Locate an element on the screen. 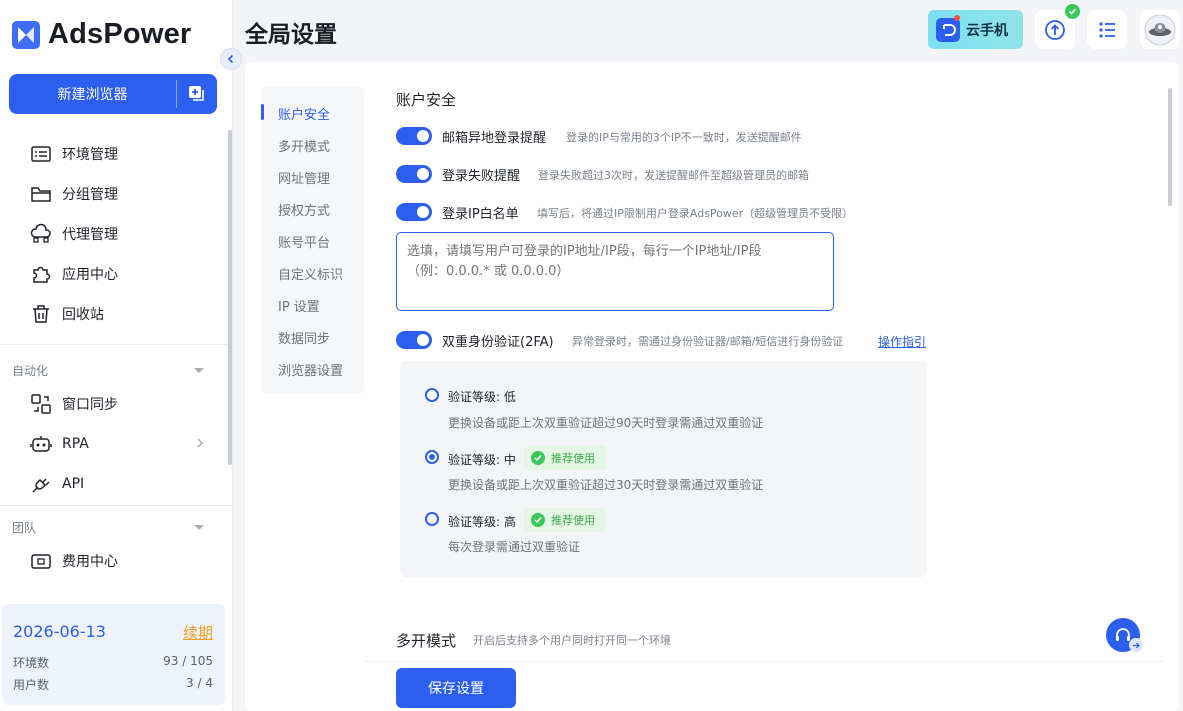 This screenshot has width=1183, height=711. twofa-level-low-label: 验证等级: 低 is located at coordinates (482, 397).